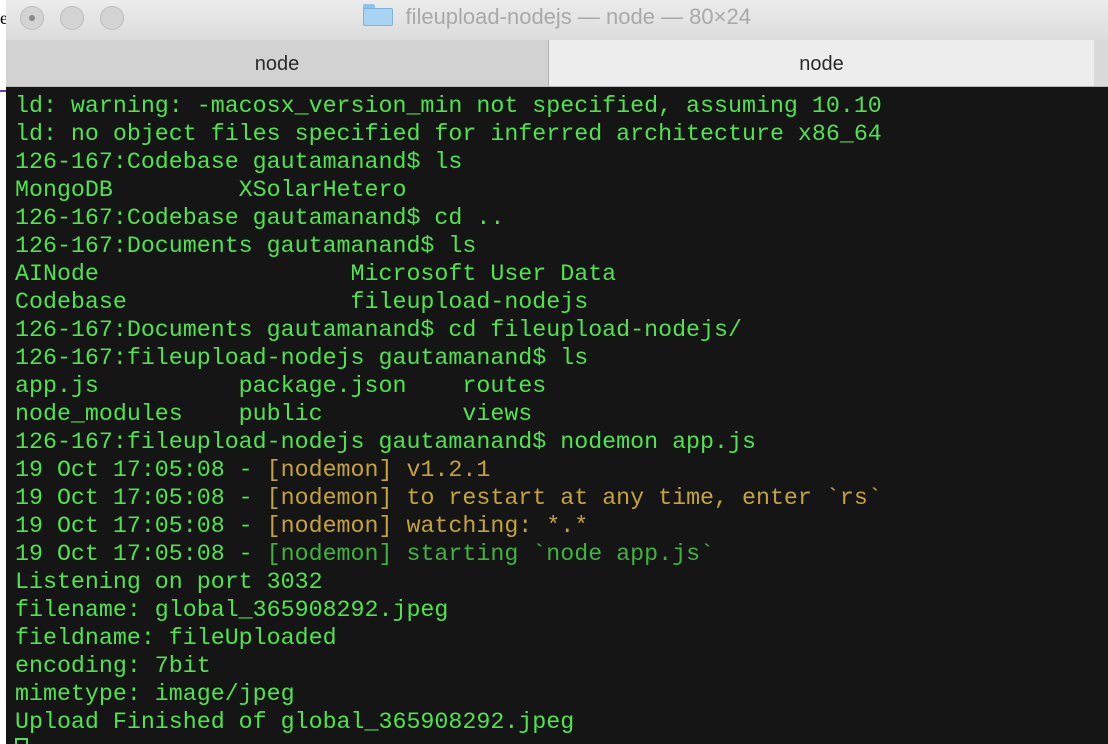 Image resolution: width=1108 pixels, height=744 pixels. Describe the element at coordinates (277, 63) in the screenshot. I see `tab-node-1: node` at that location.